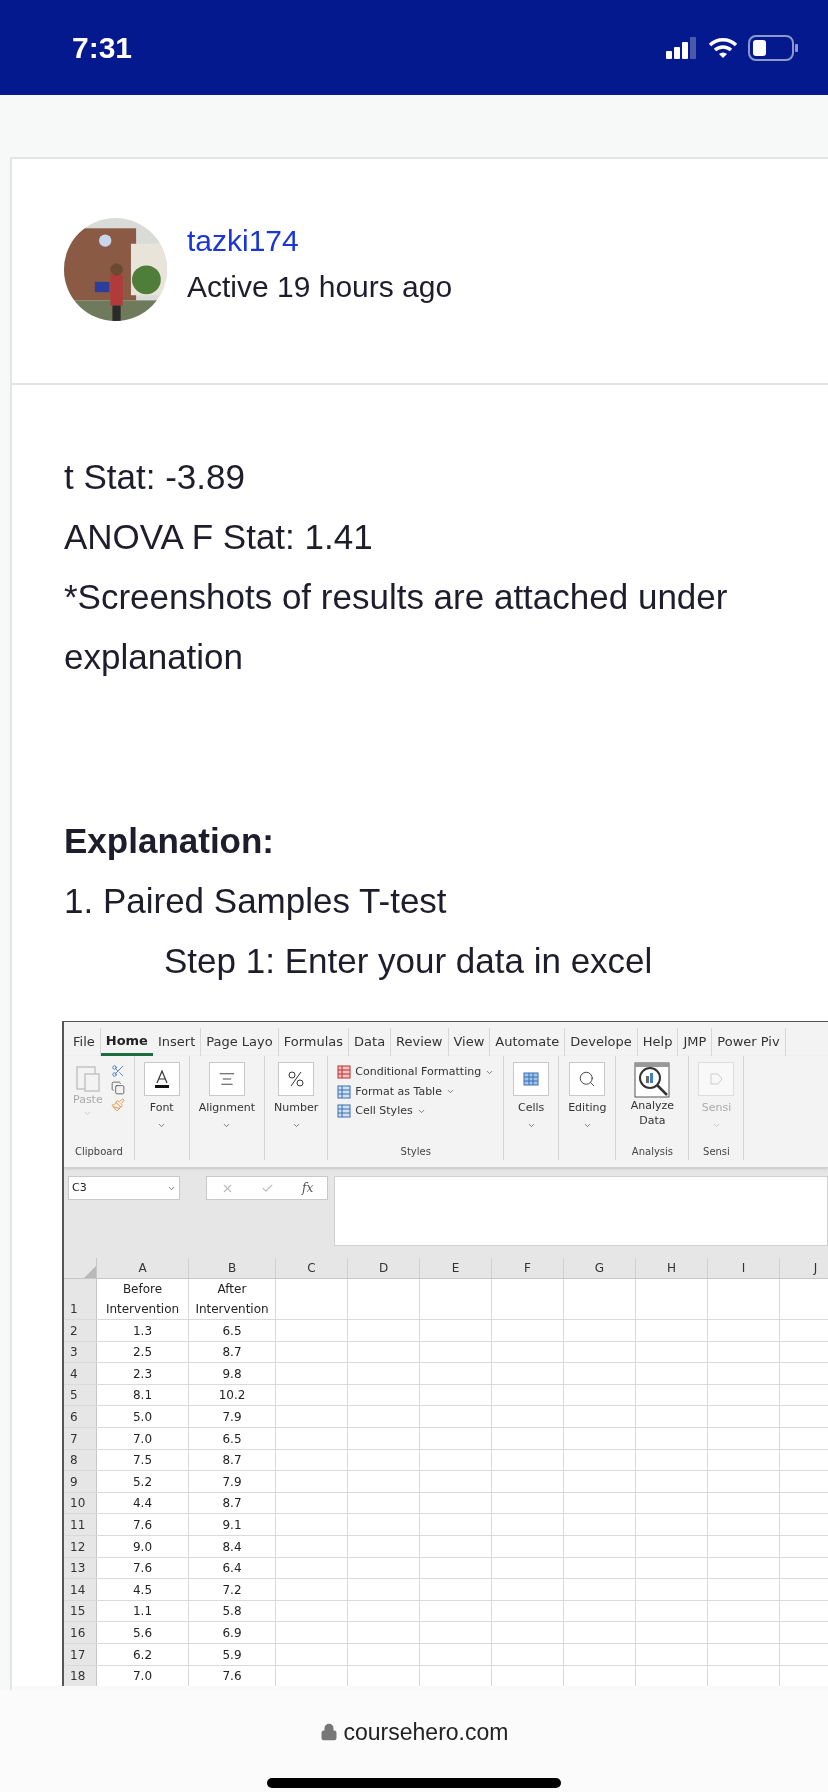 This screenshot has height=1792, width=828. Describe the element at coordinates (117, 1071) in the screenshot. I see `cut-icon` at that location.